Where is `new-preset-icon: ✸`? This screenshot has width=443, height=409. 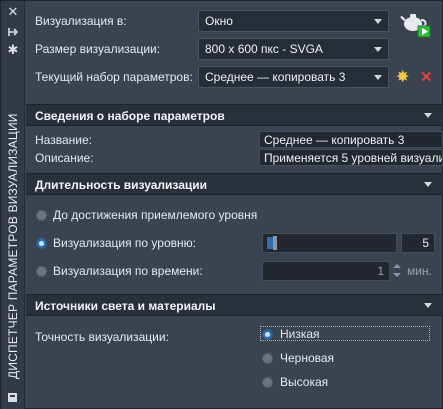 new-preset-icon: ✸ is located at coordinates (402, 78).